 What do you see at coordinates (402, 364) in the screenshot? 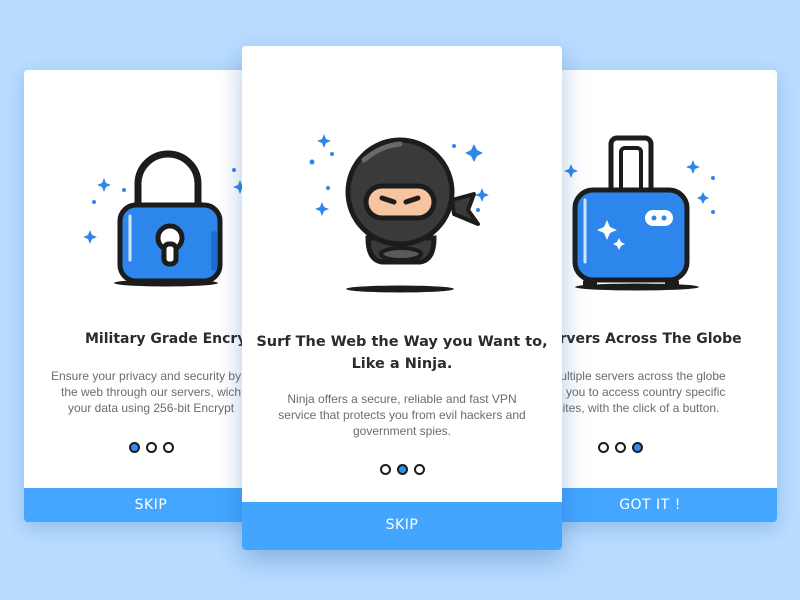
I see `card-title-line2: Like a Ninja.` at bounding box center [402, 364].